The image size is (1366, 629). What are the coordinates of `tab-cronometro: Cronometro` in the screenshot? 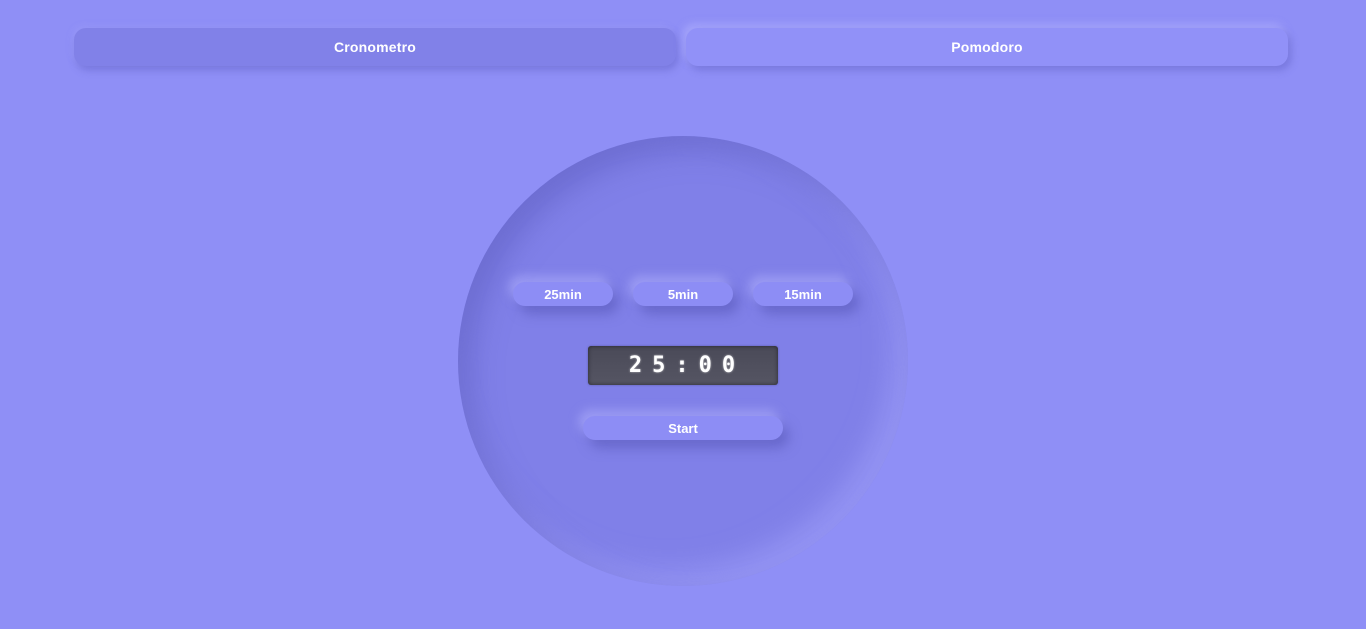 It's located at (375, 47).